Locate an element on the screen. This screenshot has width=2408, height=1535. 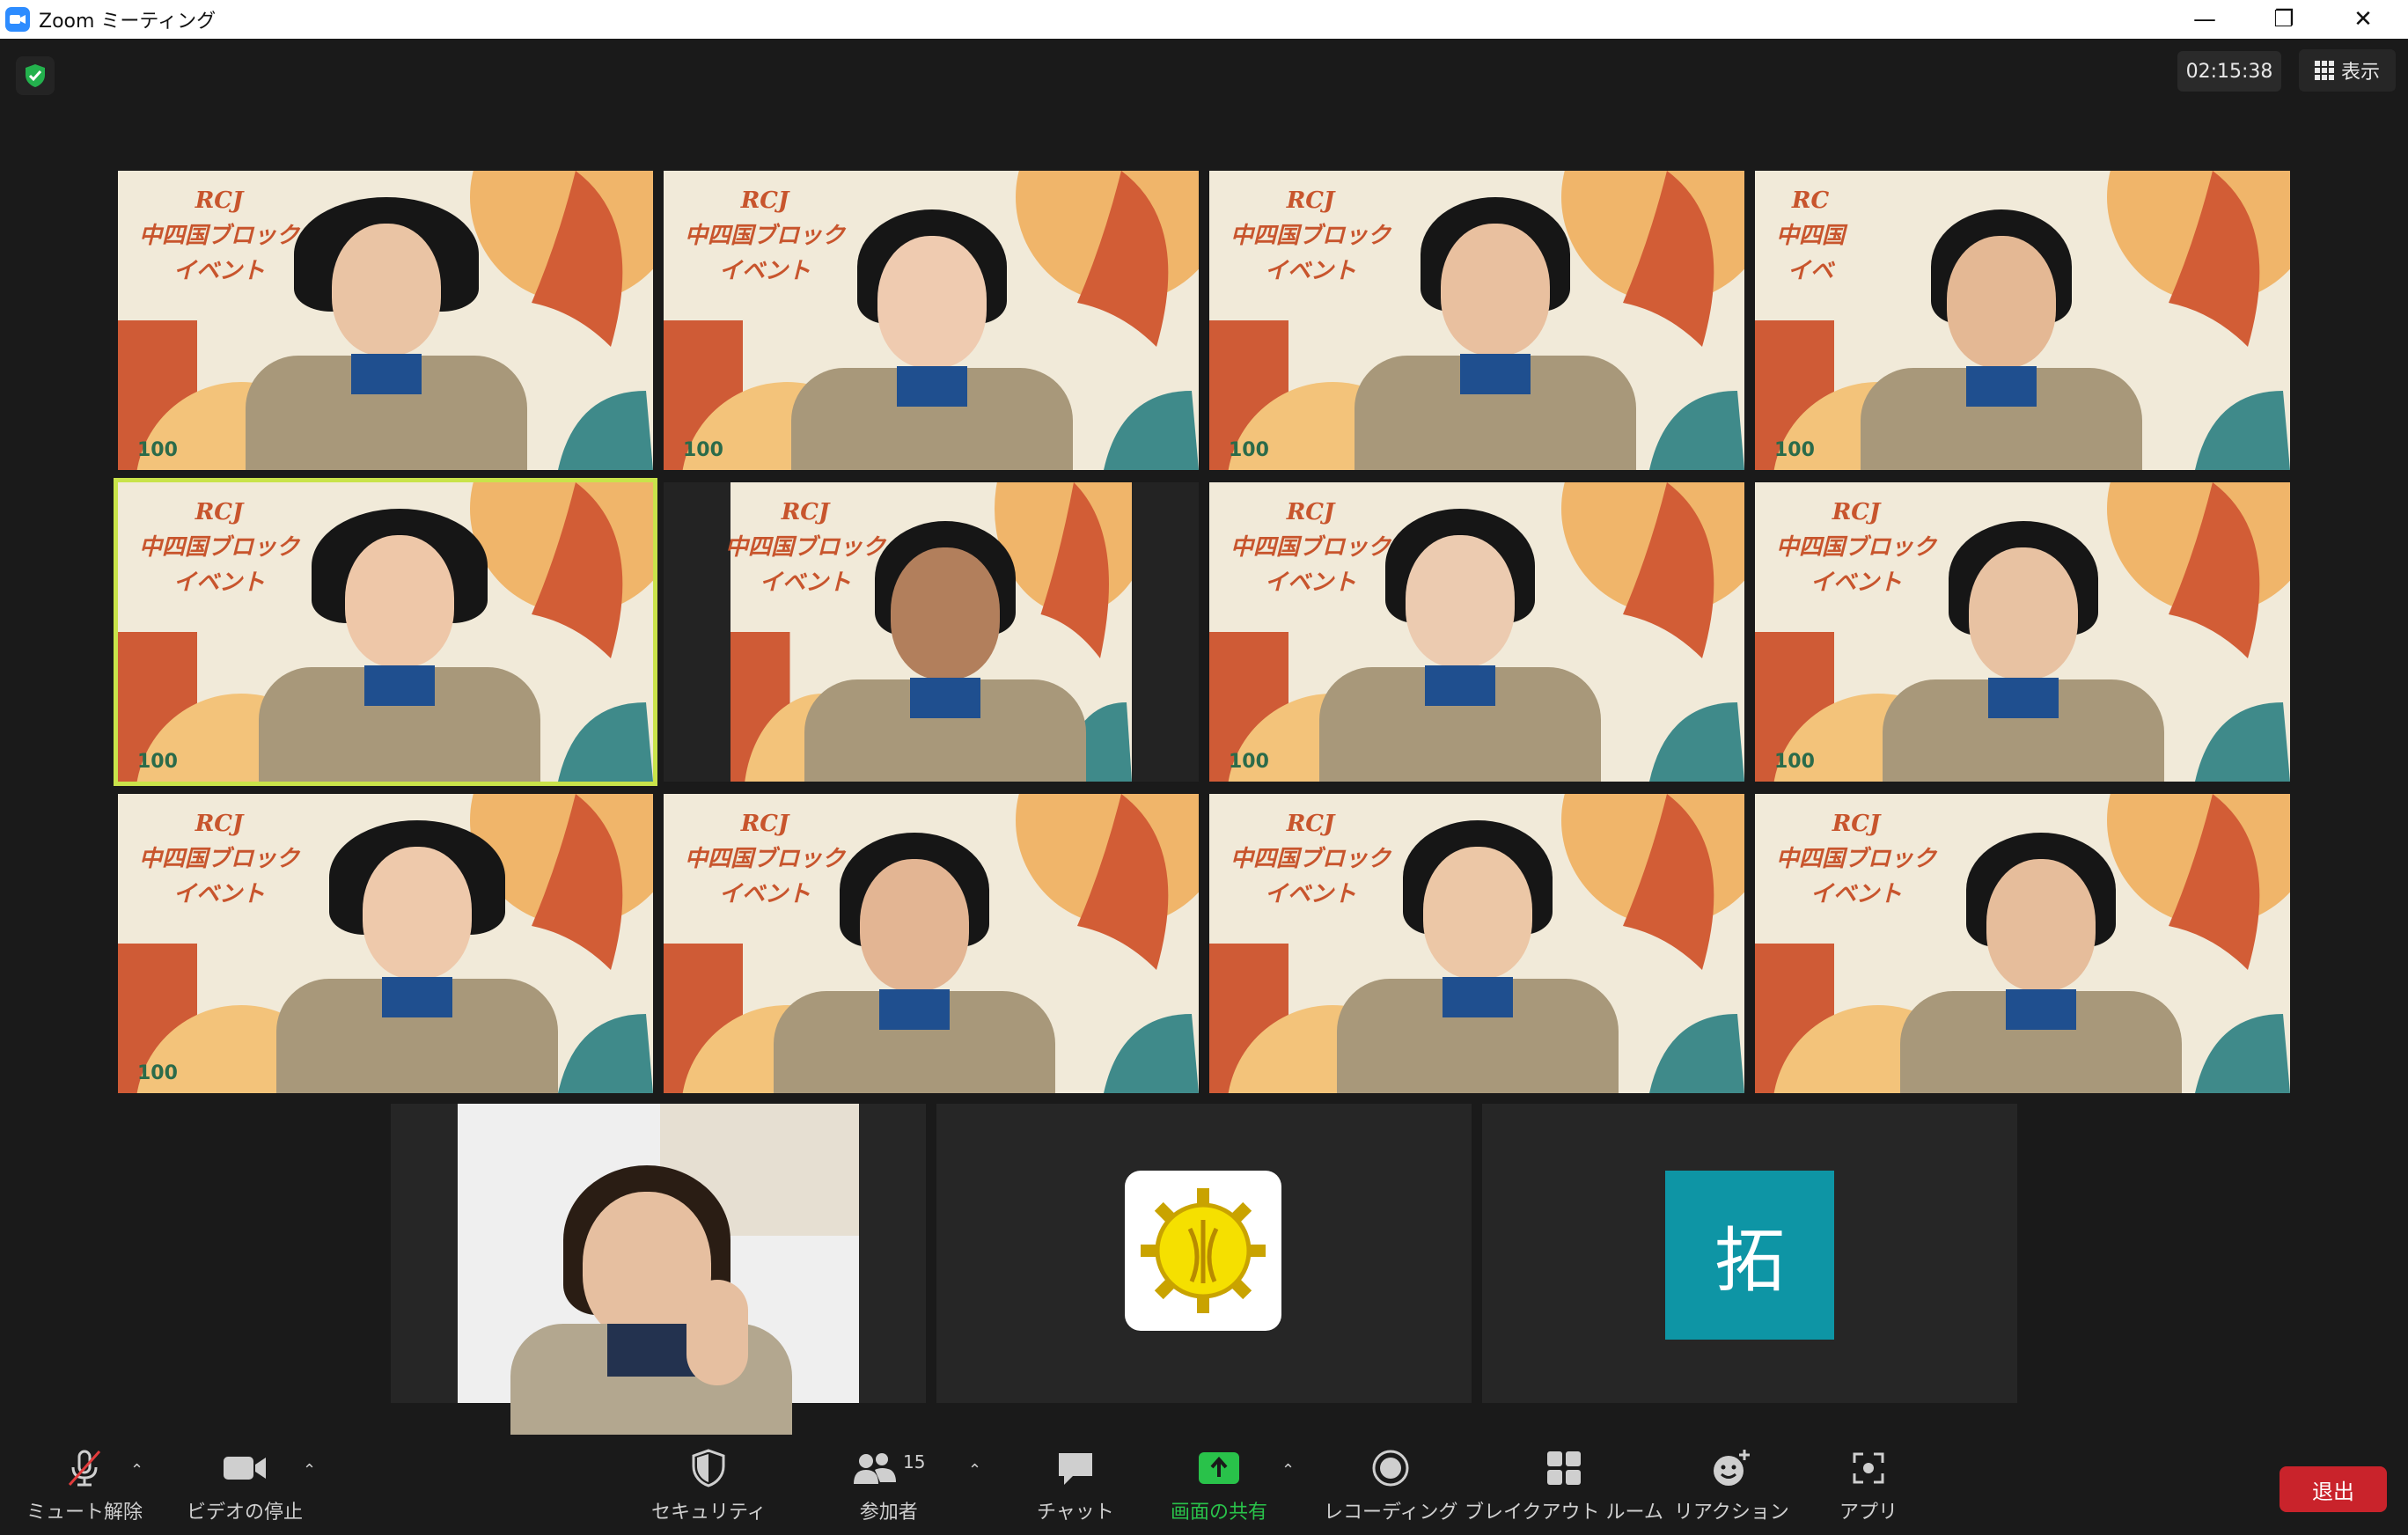
participants-label: 参加者 is located at coordinates (888, 1513).